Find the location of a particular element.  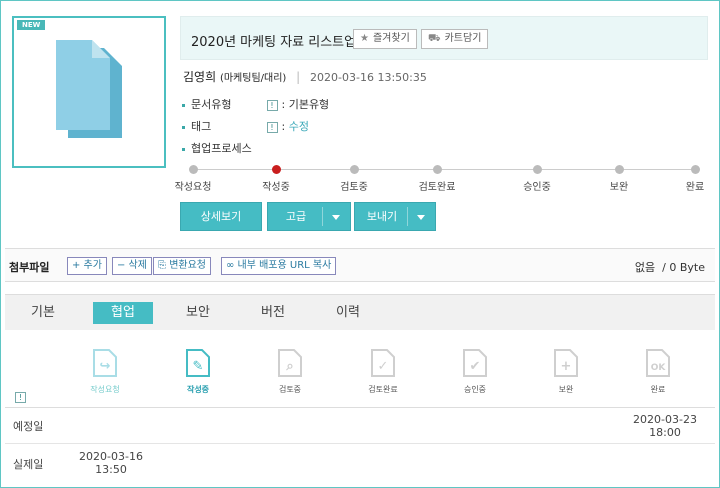

process-step-label: 검토완료 is located at coordinates (437, 187).